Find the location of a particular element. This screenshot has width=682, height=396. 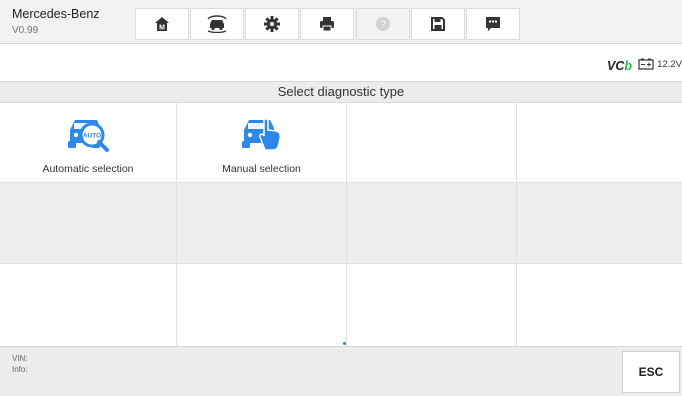

printer-icon is located at coordinates (327, 24).